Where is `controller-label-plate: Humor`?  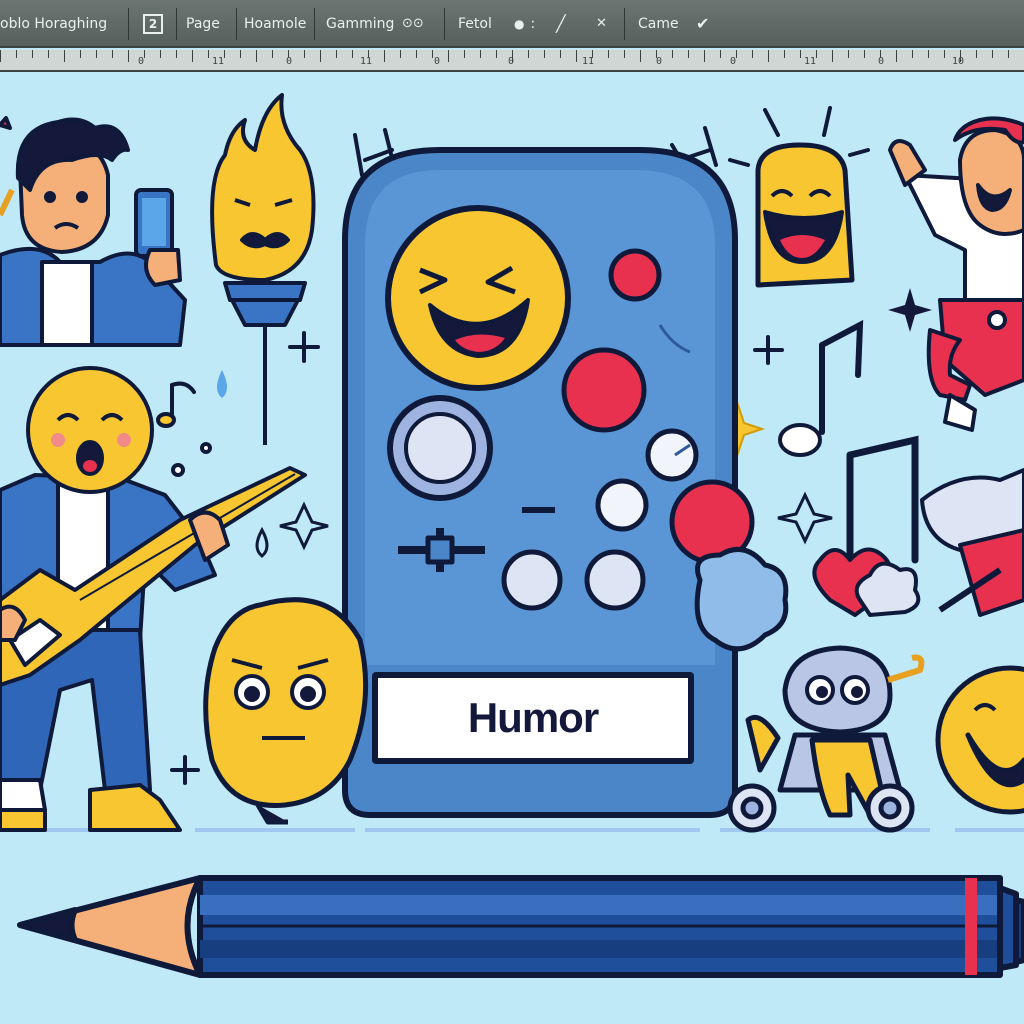
controller-label-plate: Humor is located at coordinates (533, 718).